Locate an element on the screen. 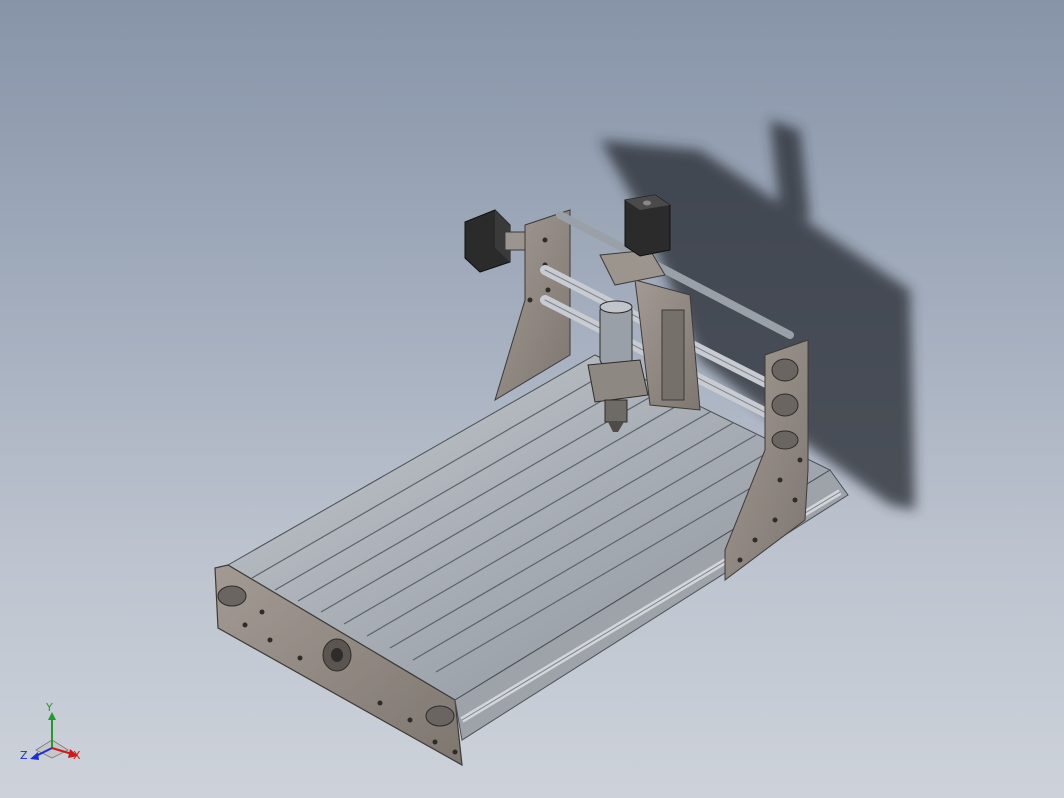 Image resolution: width=1064 pixels, height=798 pixels. z-stepper-motor is located at coordinates (647, 225).